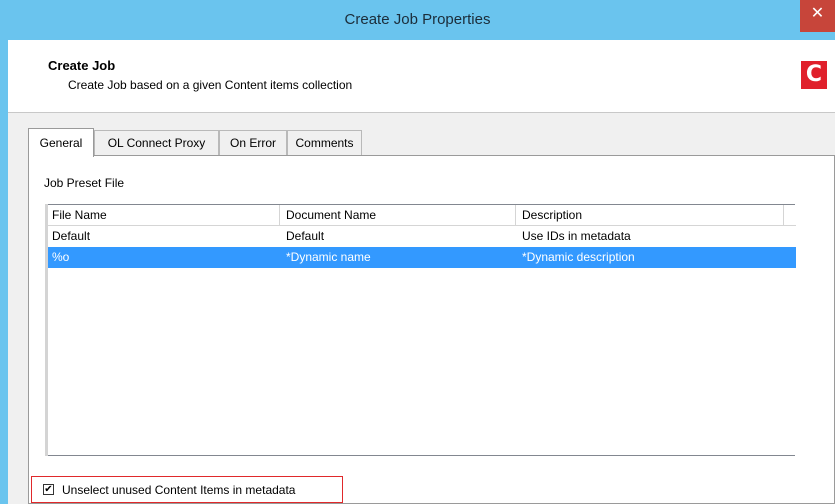 This screenshot has height=504, width=835. I want to click on table-row: Default Default Use IDs in metadata, so click(421, 236).